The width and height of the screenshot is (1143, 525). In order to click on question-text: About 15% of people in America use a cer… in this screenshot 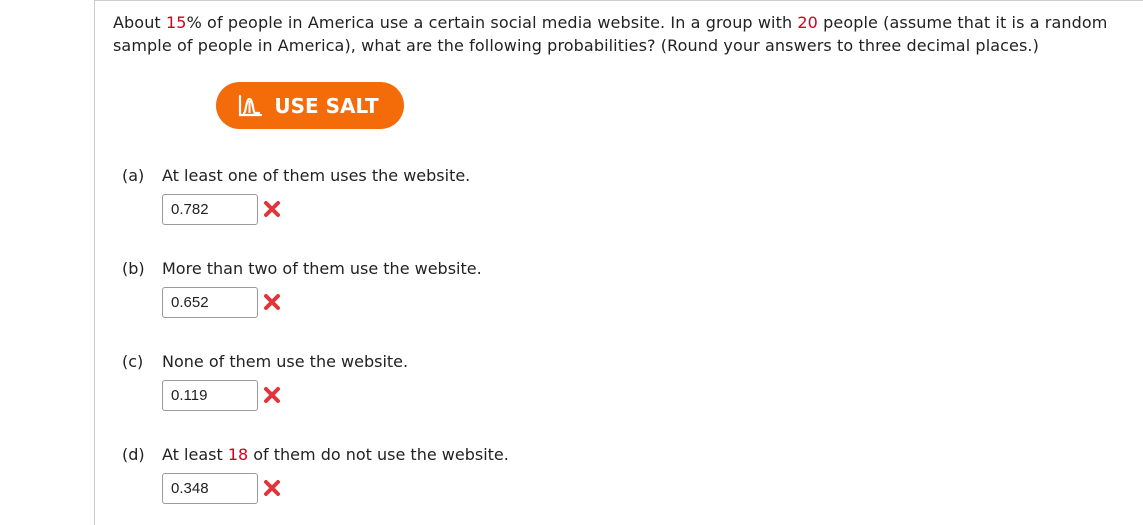, I will do `click(610, 34)`.